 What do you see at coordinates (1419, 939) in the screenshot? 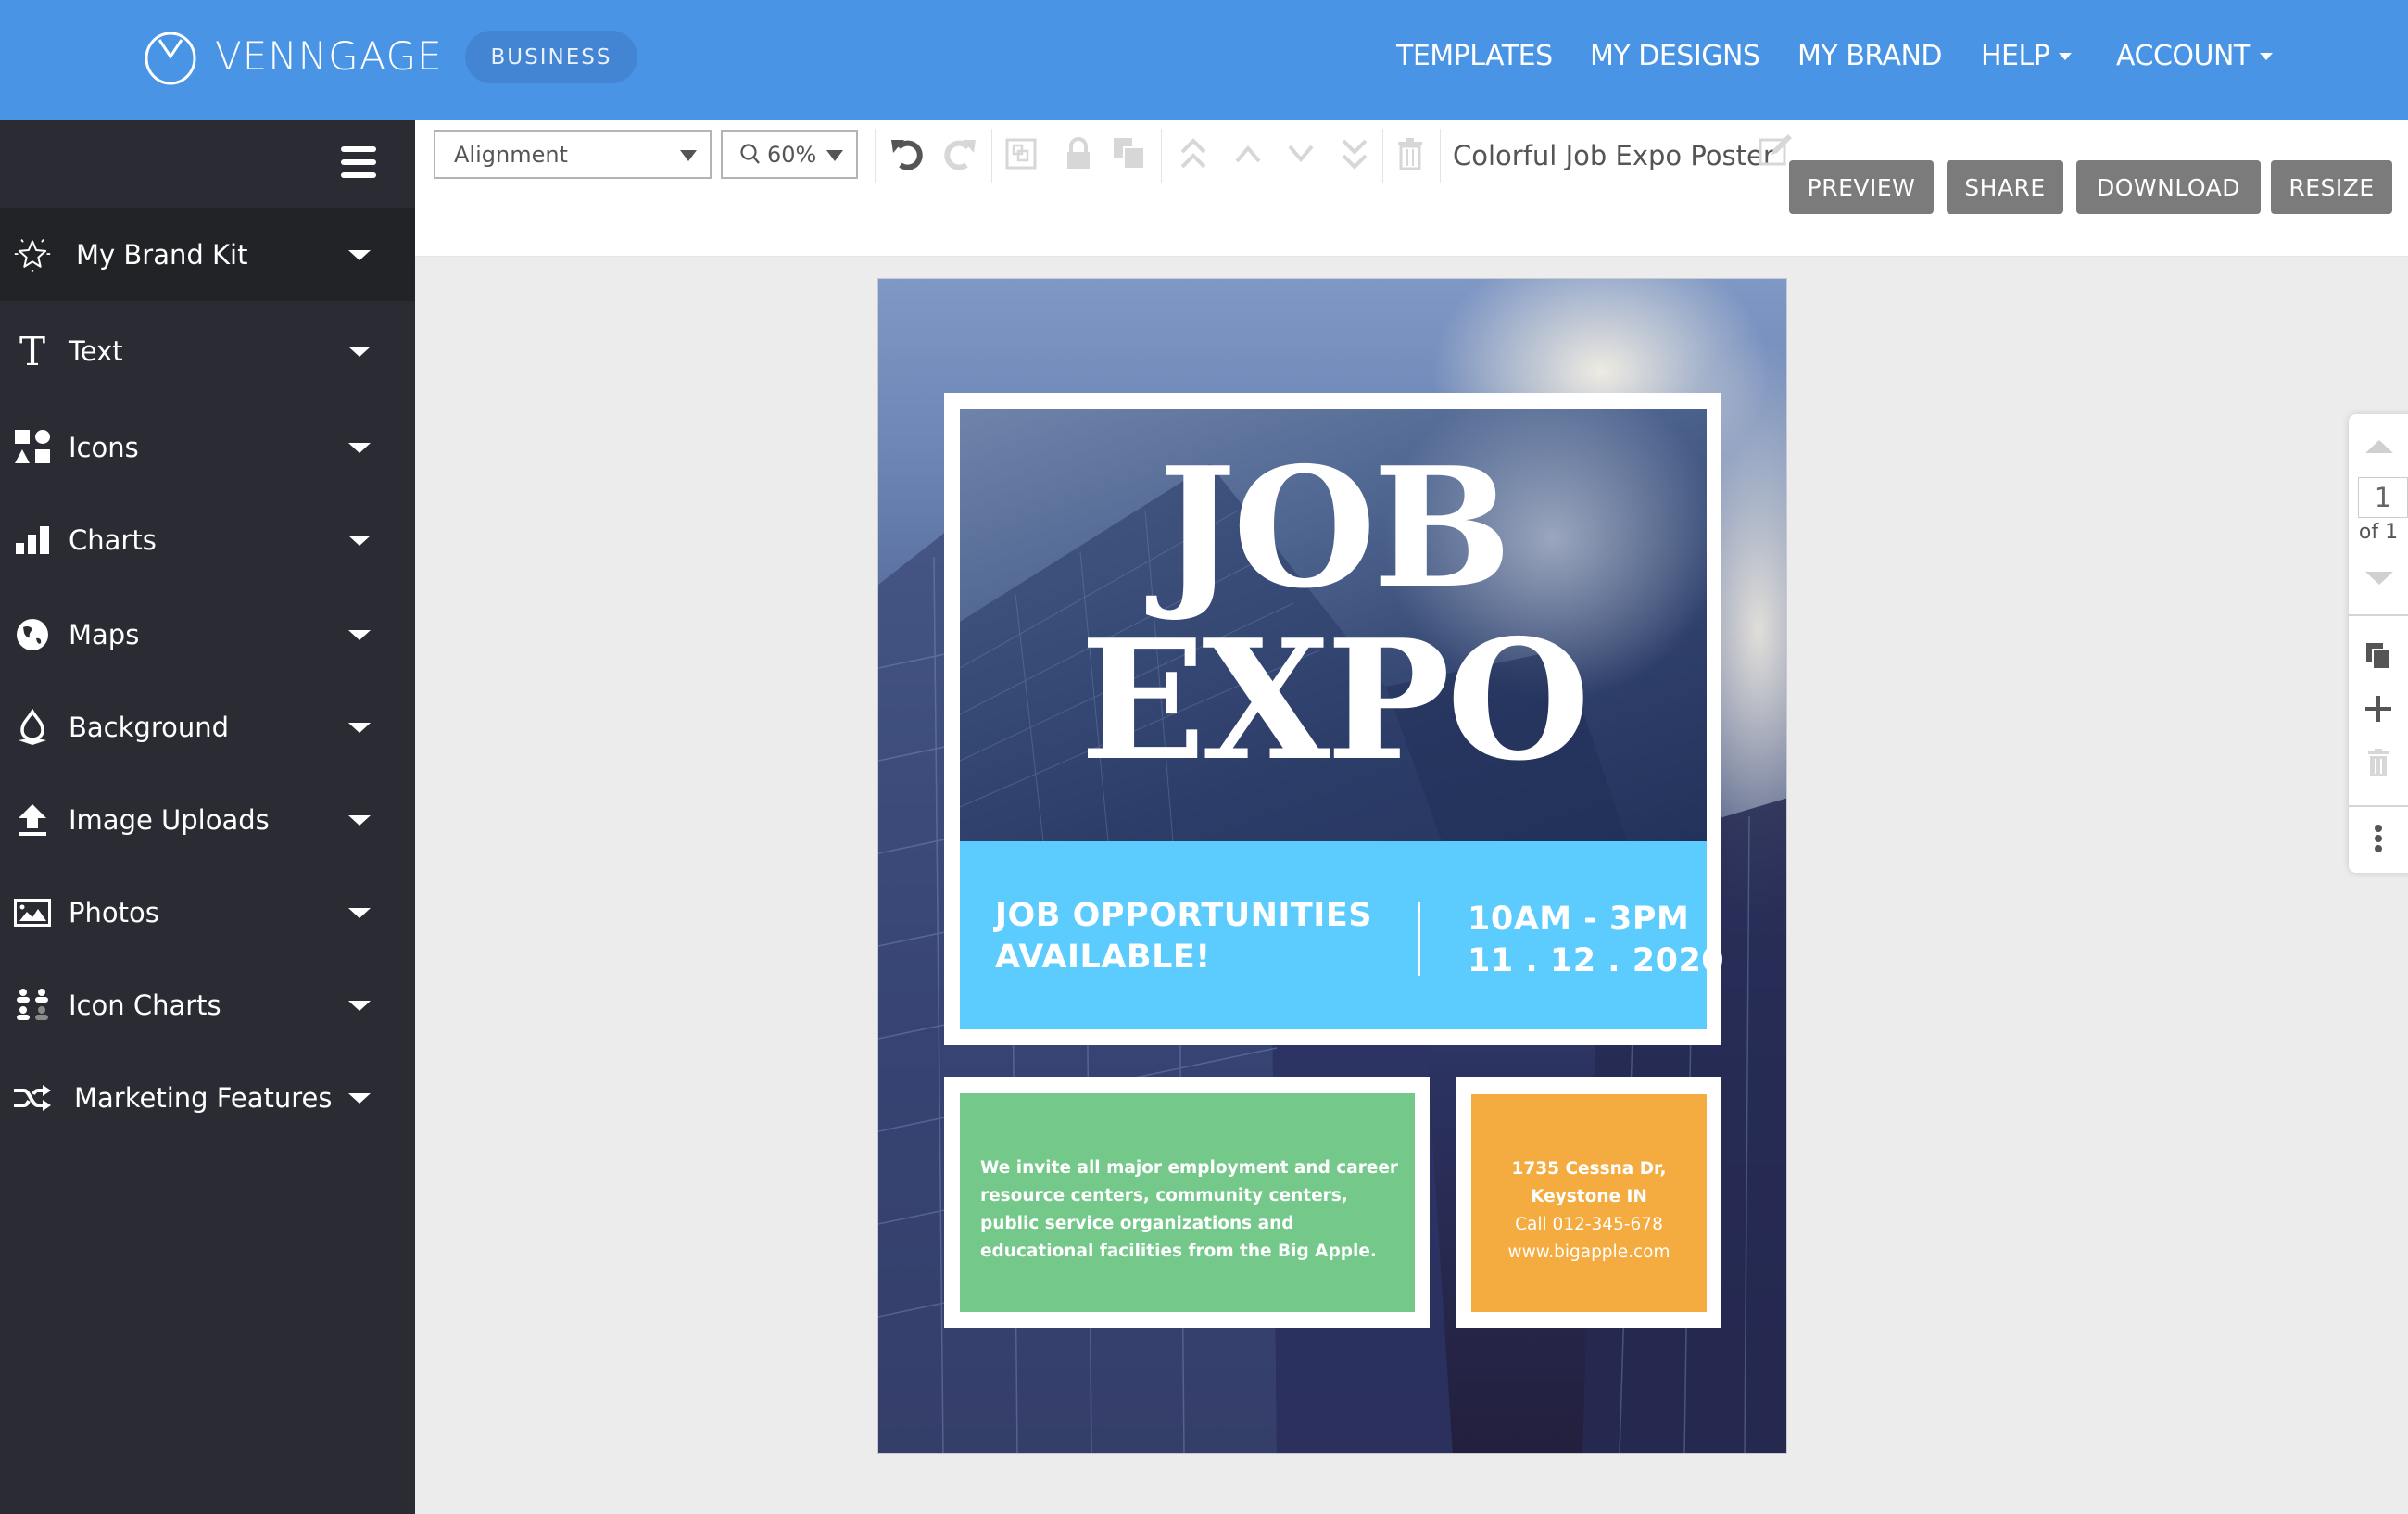
I see `band-divider` at bounding box center [1419, 939].